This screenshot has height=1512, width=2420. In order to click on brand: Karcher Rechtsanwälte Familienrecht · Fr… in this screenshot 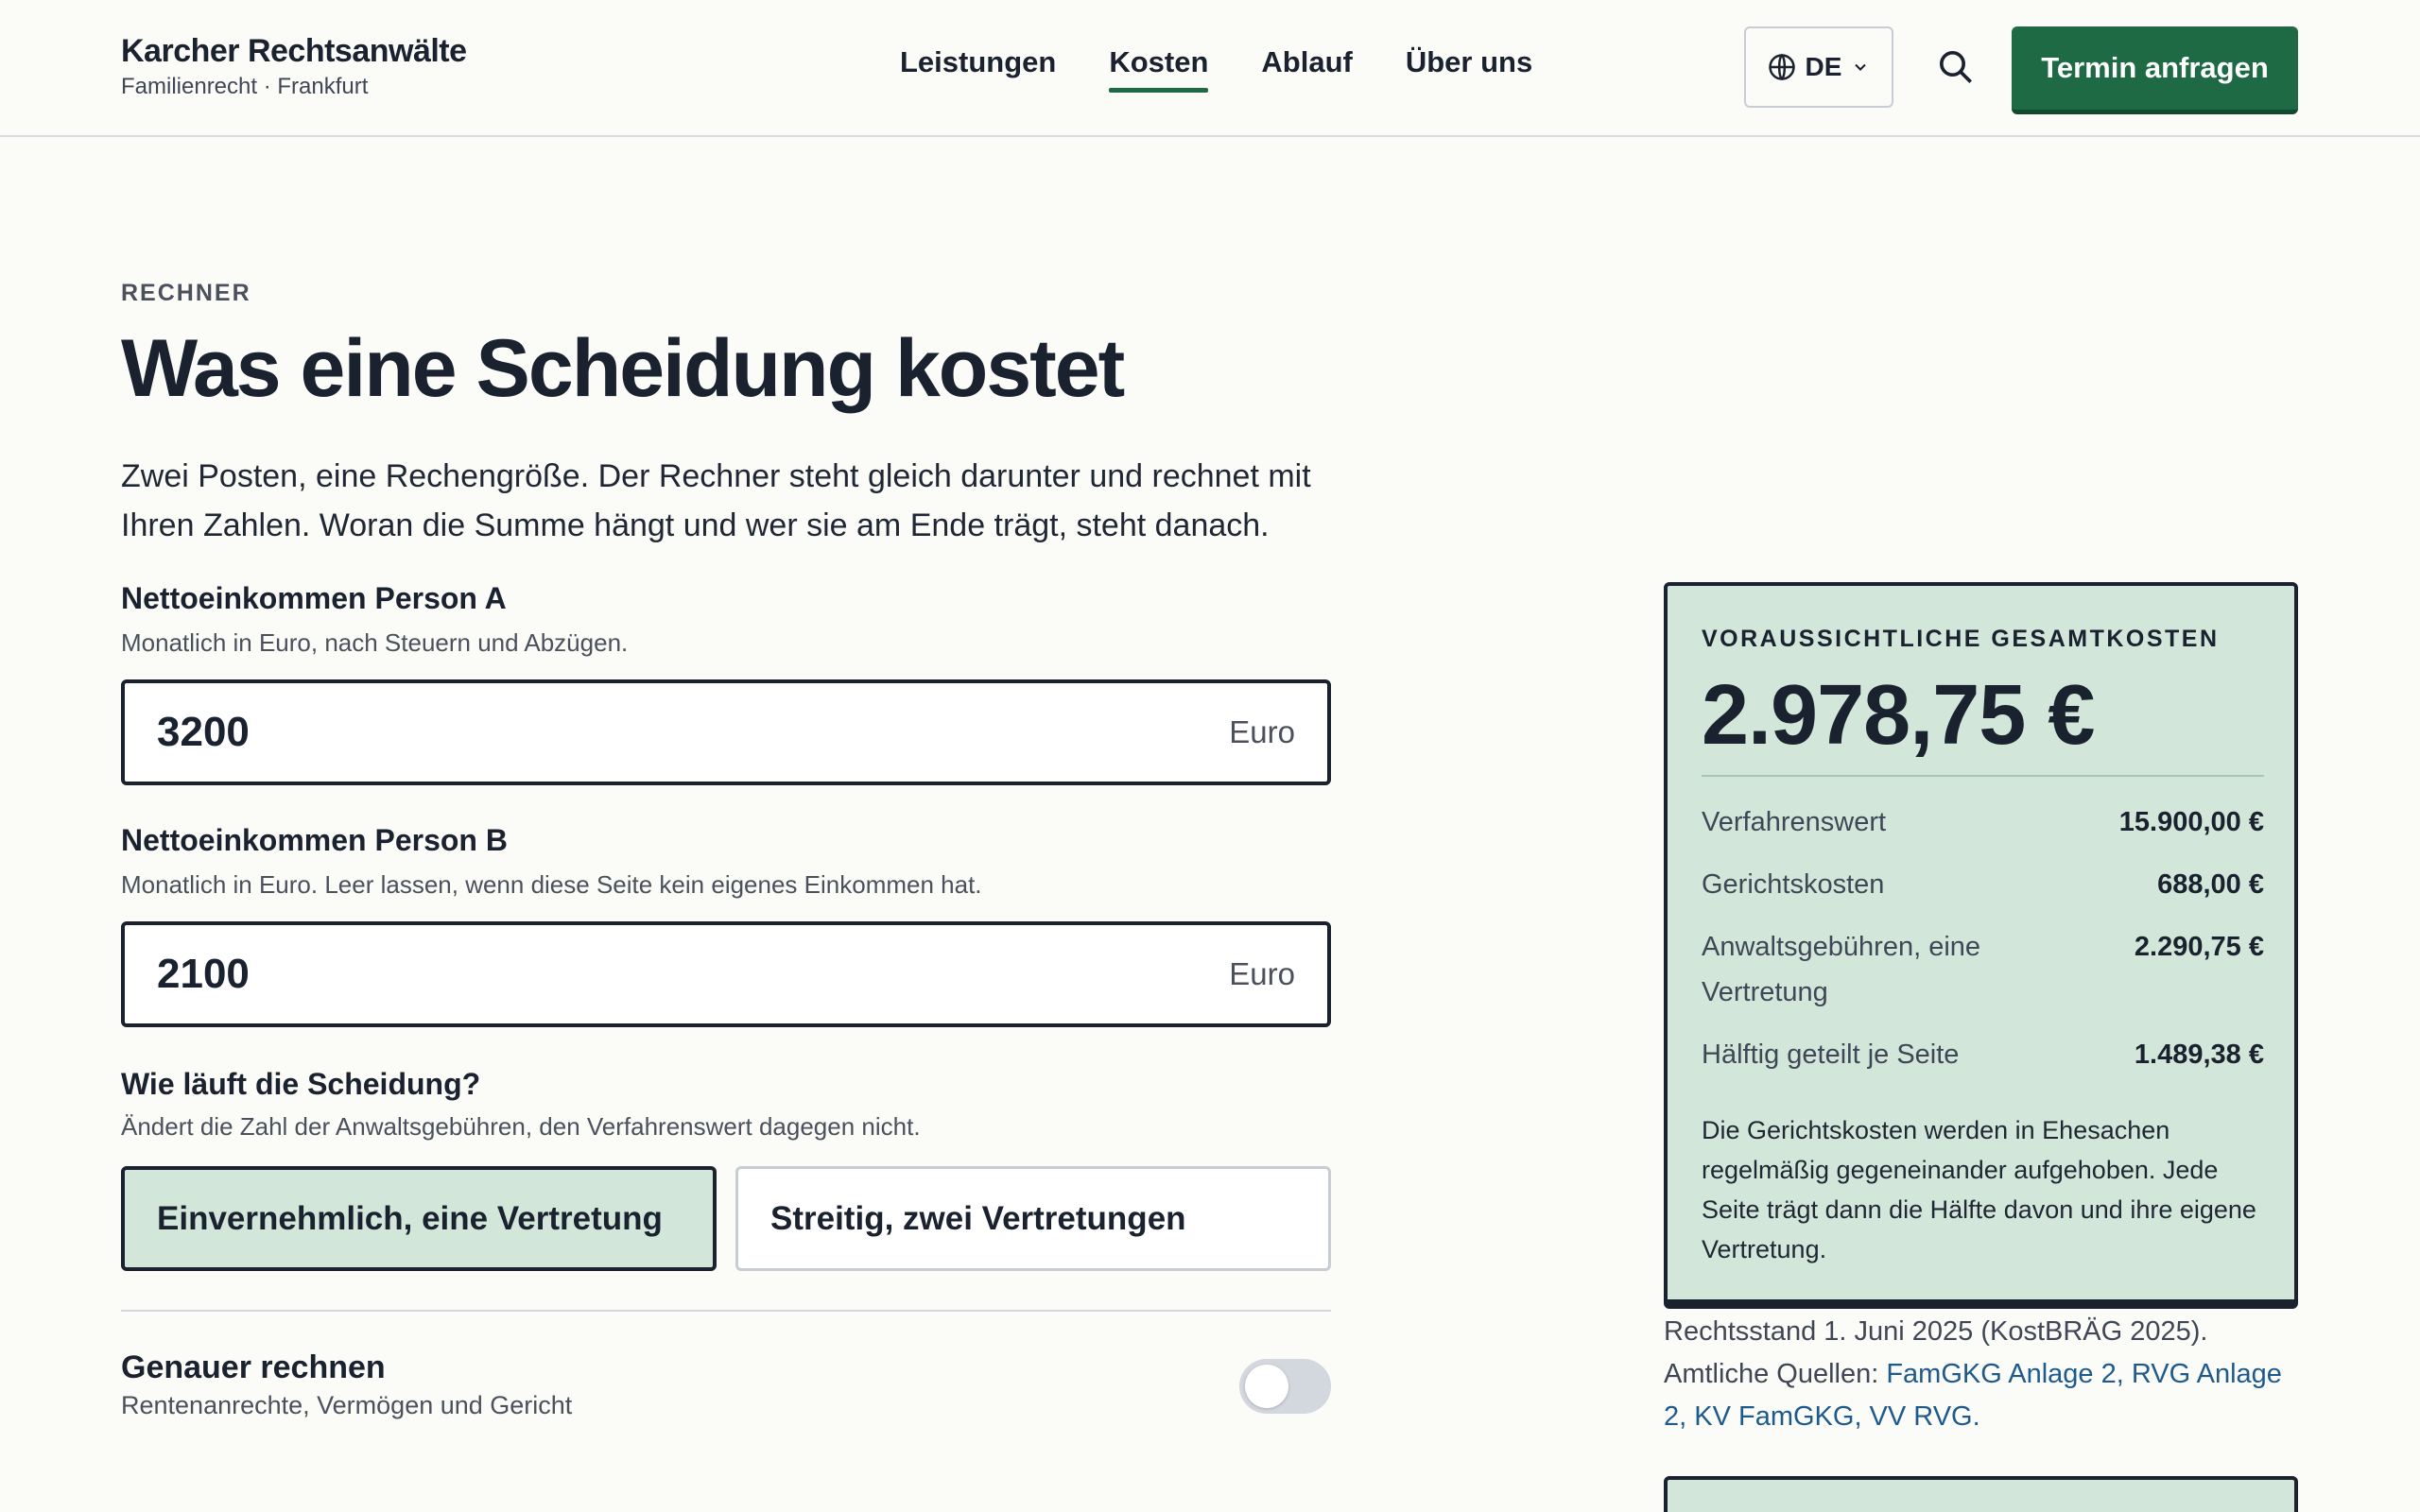, I will do `click(294, 66)`.